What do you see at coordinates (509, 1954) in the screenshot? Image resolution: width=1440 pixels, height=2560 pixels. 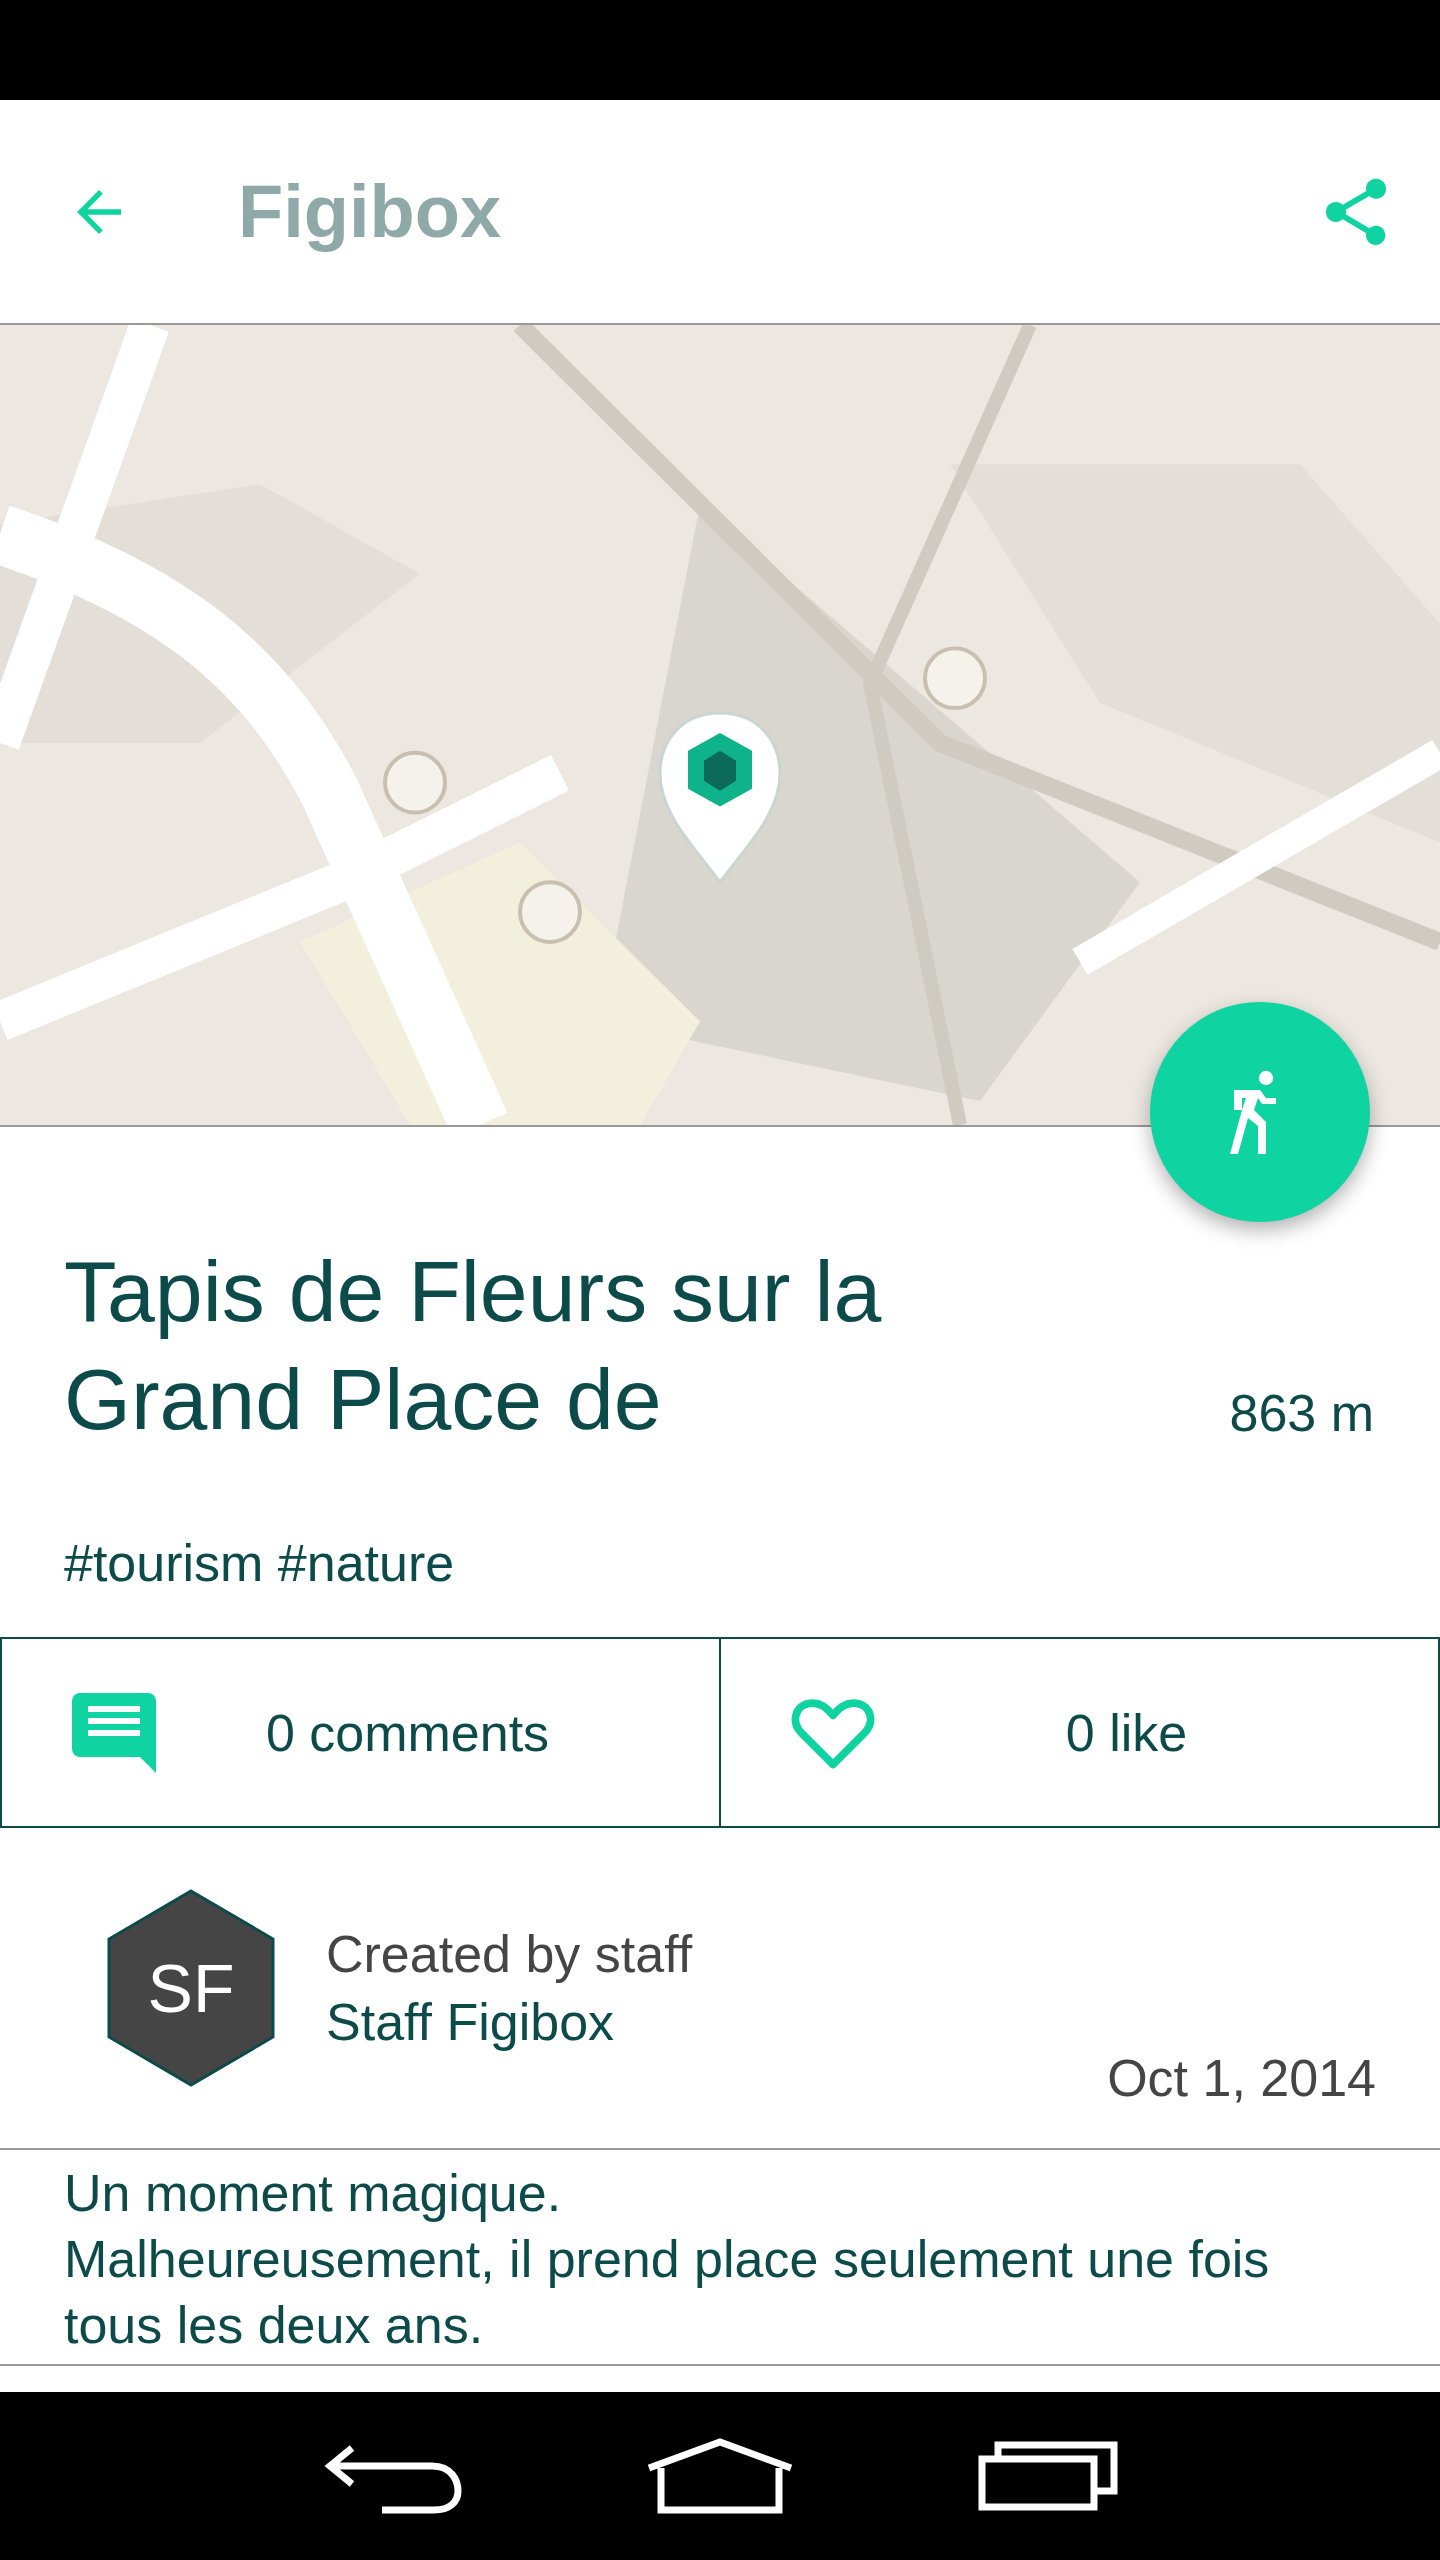 I see `author-caption: Created by staff` at bounding box center [509, 1954].